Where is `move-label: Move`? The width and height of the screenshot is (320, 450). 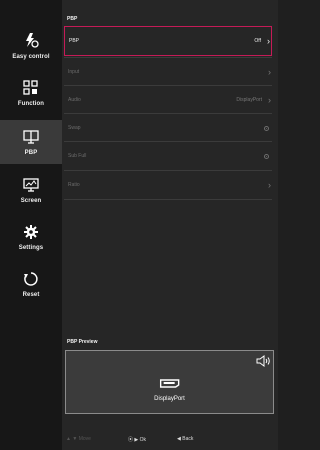 move-label: Move is located at coordinates (84, 439).